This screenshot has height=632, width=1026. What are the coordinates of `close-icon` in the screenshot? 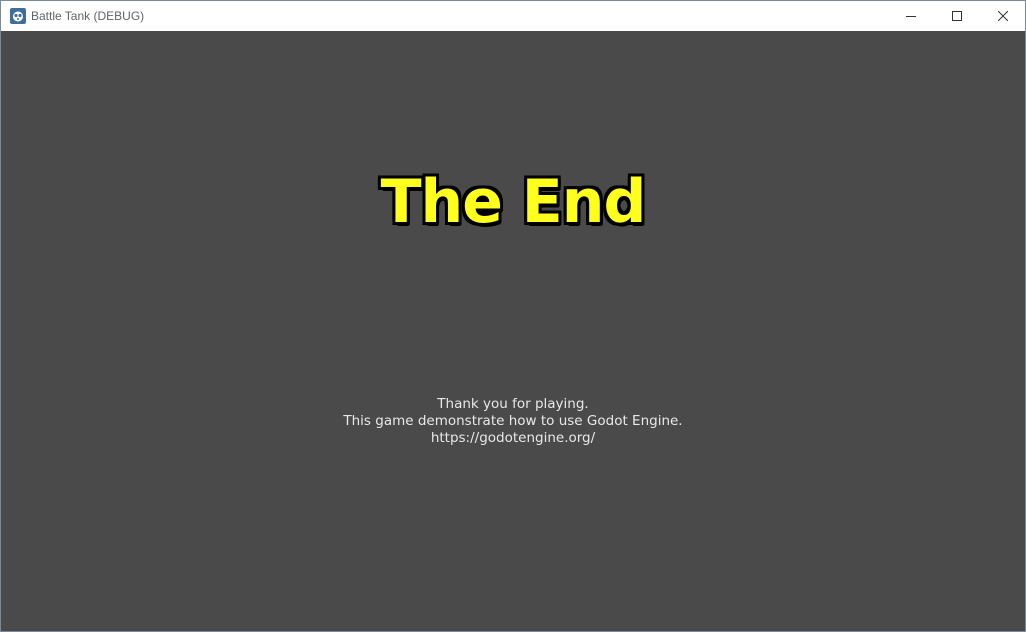 It's located at (1003, 16).